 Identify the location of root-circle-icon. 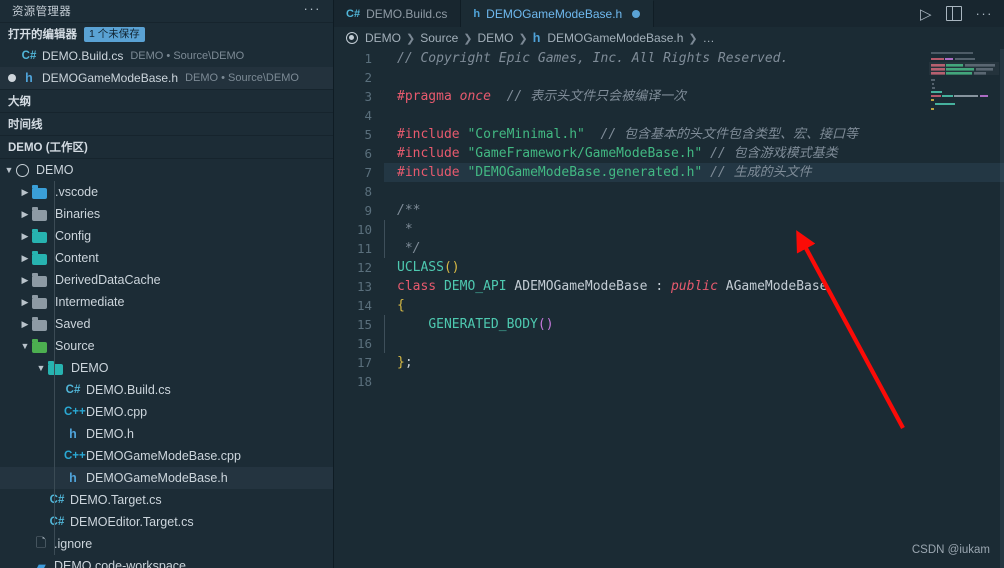
(22, 170).